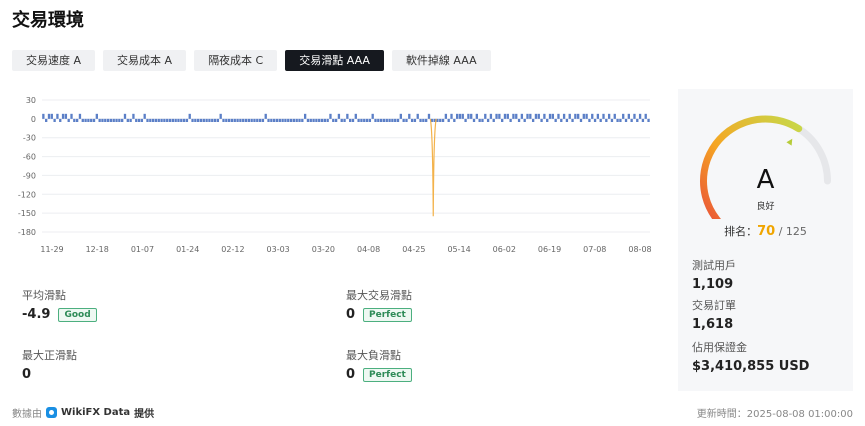  I want to click on max-positive-slippage-label: 最大正滑點, so click(49, 355).